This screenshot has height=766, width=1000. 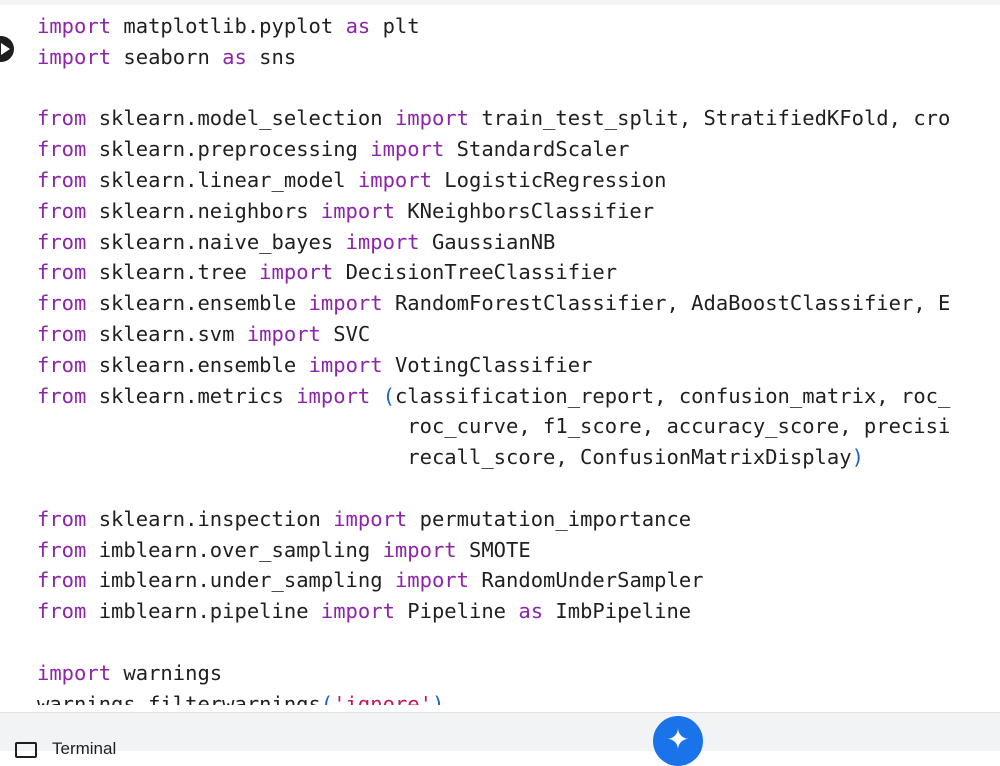 What do you see at coordinates (549, 179) in the screenshot?
I see `code-token: LogisticRegression` at bounding box center [549, 179].